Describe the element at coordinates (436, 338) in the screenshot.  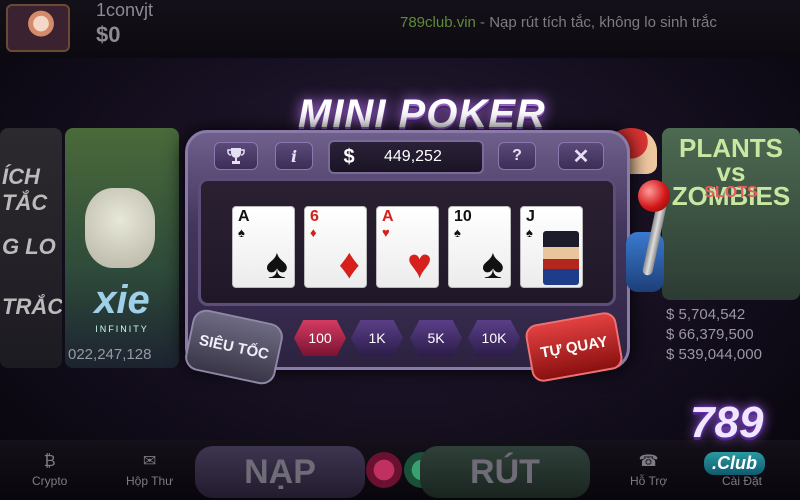
I see `bet-5k-button: 5K` at that location.